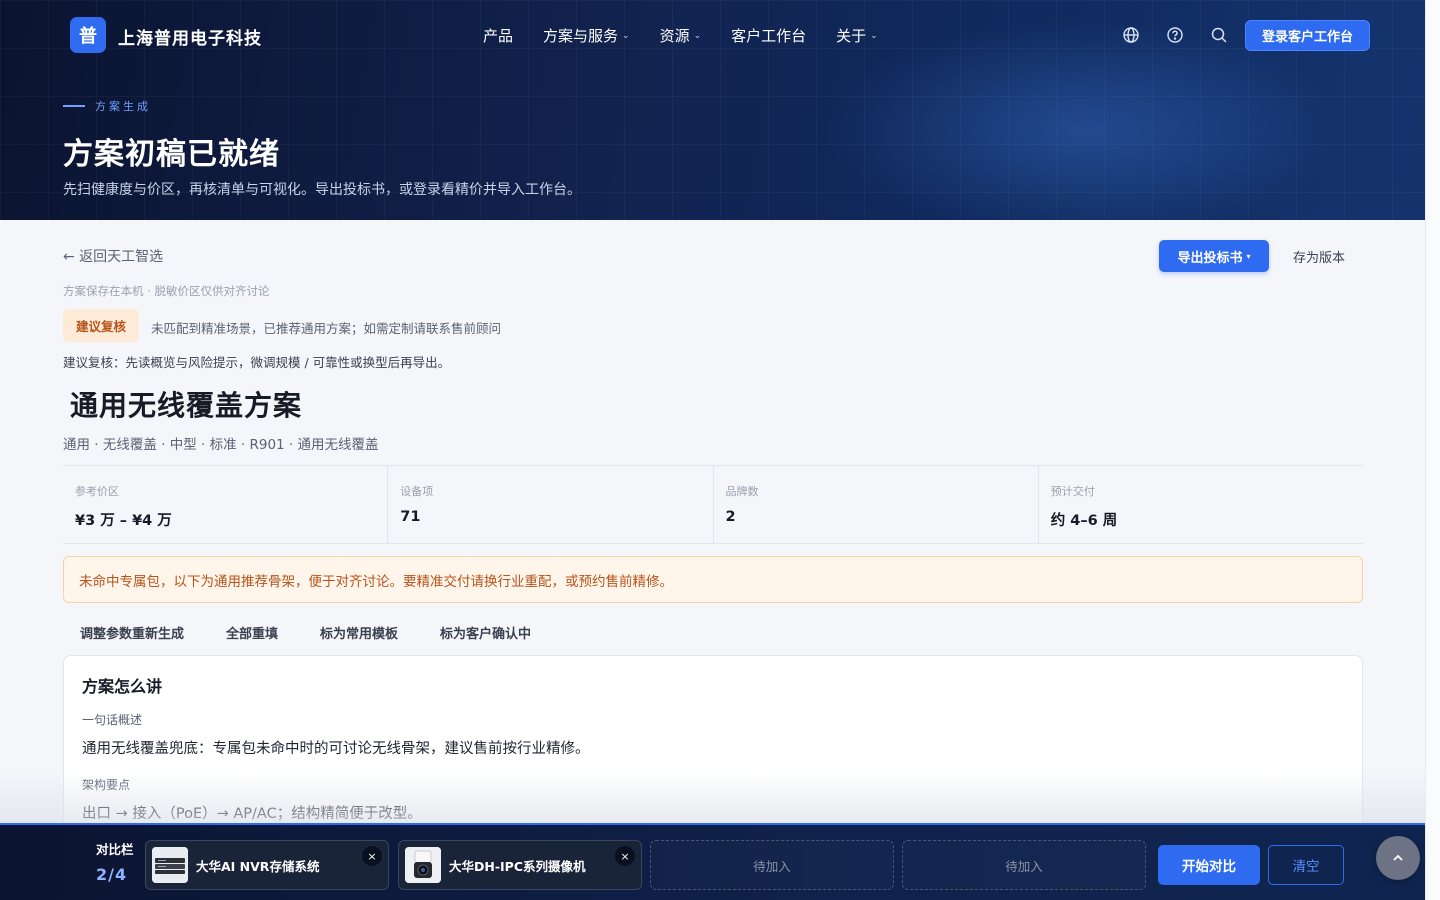 The height and width of the screenshot is (900, 1440). Describe the element at coordinates (166, 291) in the screenshot. I see `local-storage-note: 方案保存在本机 · 脱敏价区仅供对齐讨论` at that location.